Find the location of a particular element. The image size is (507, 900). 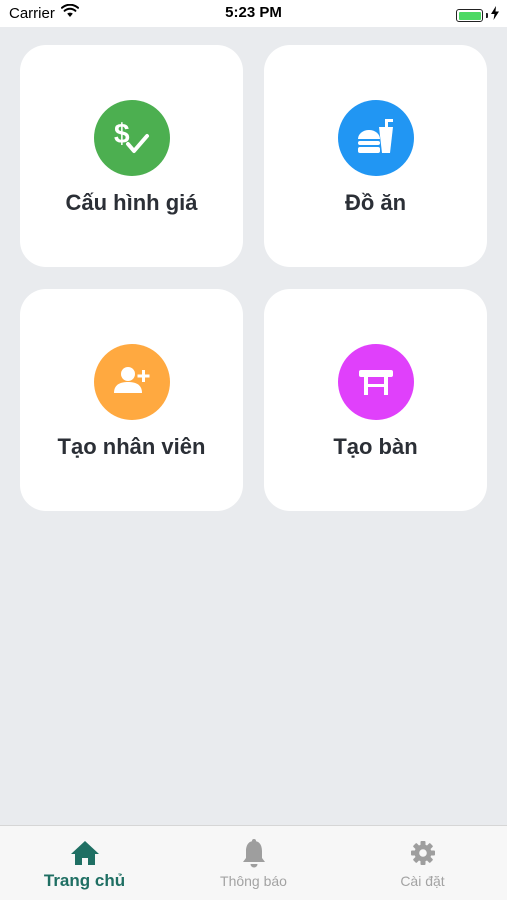

charging-bolt-icon is located at coordinates (495, 15).